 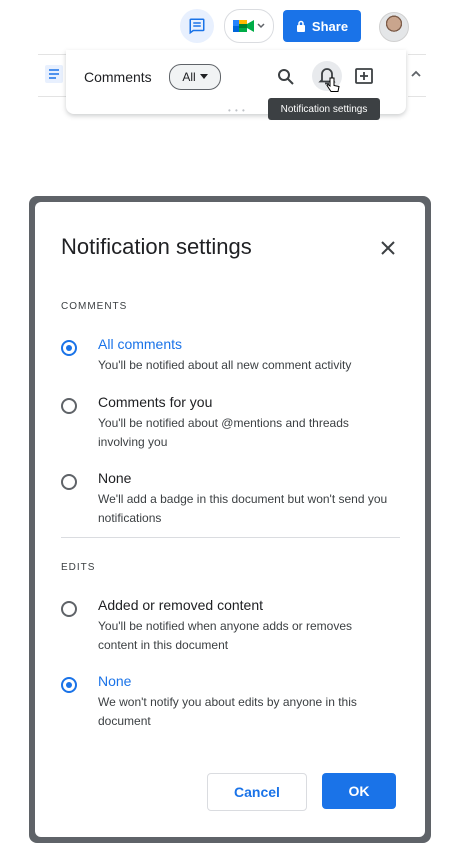 I want to click on share-button: Share, so click(x=322, y=26).